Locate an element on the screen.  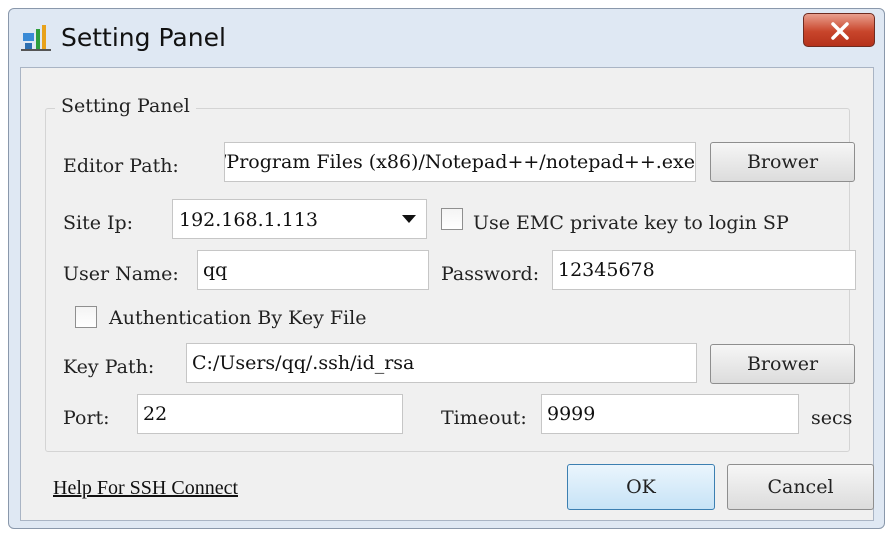
port-input: 22 is located at coordinates (270, 414).